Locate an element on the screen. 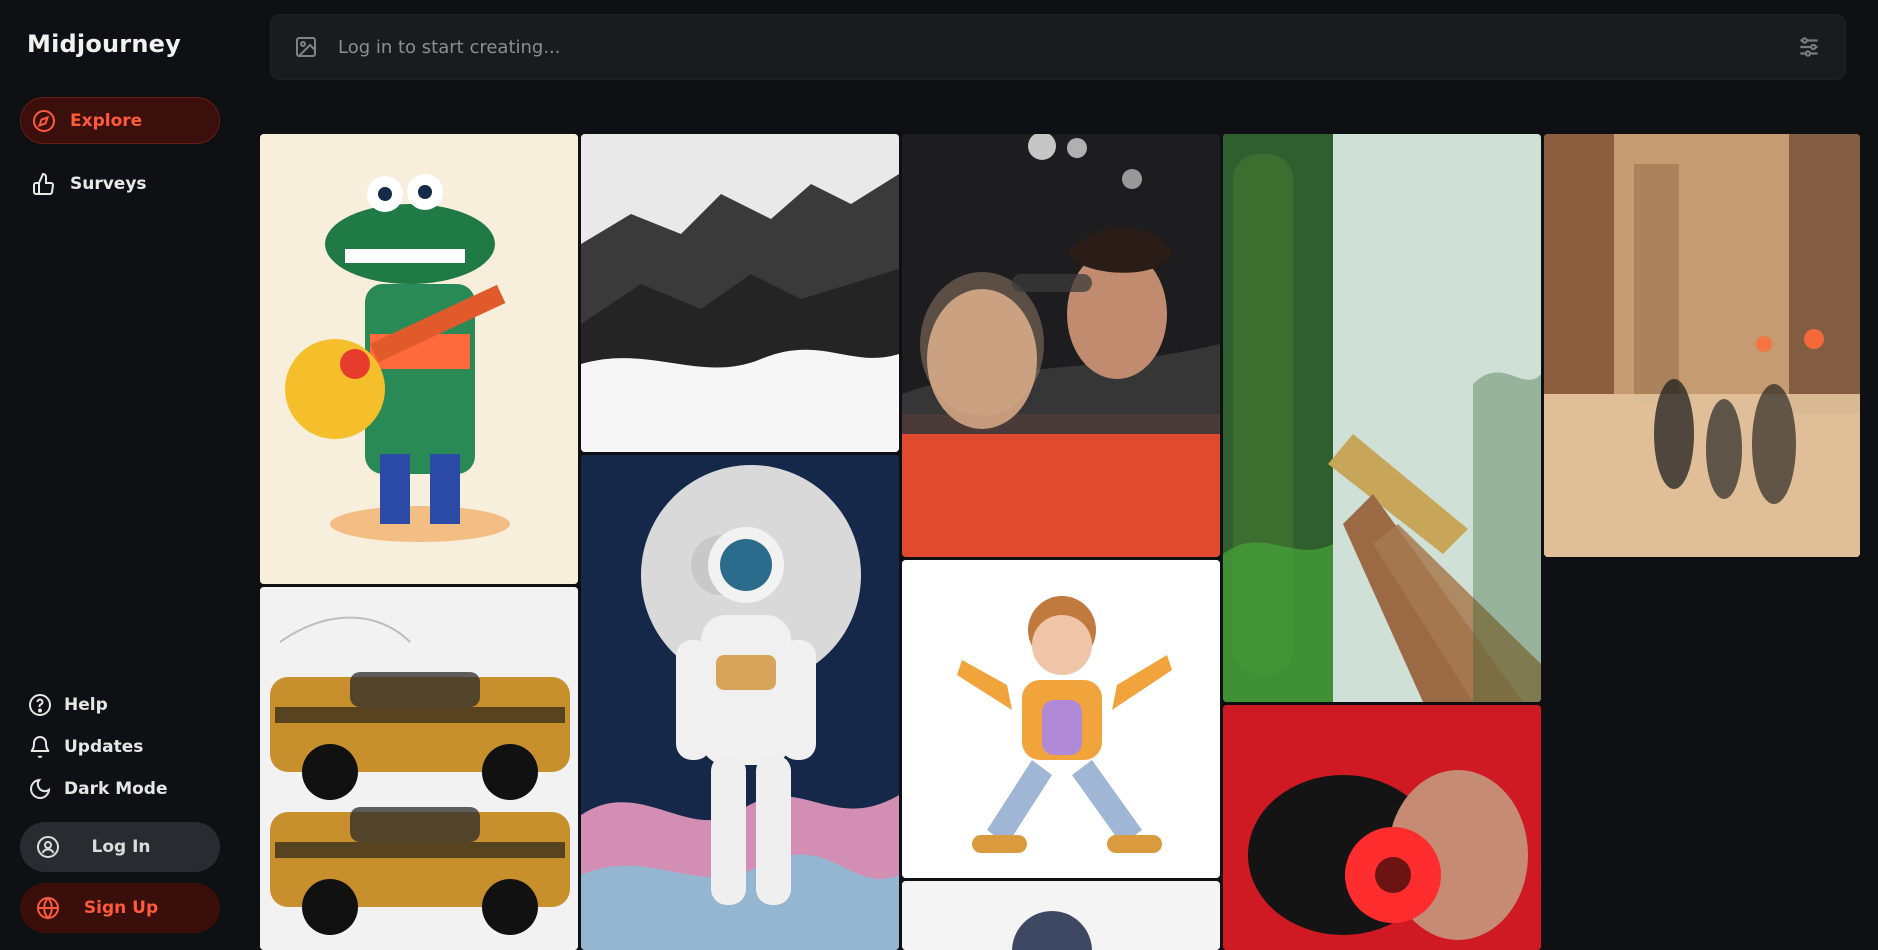 Image resolution: width=1878 pixels, height=950 pixels. city-street-rain-illustration is located at coordinates (1702, 345).